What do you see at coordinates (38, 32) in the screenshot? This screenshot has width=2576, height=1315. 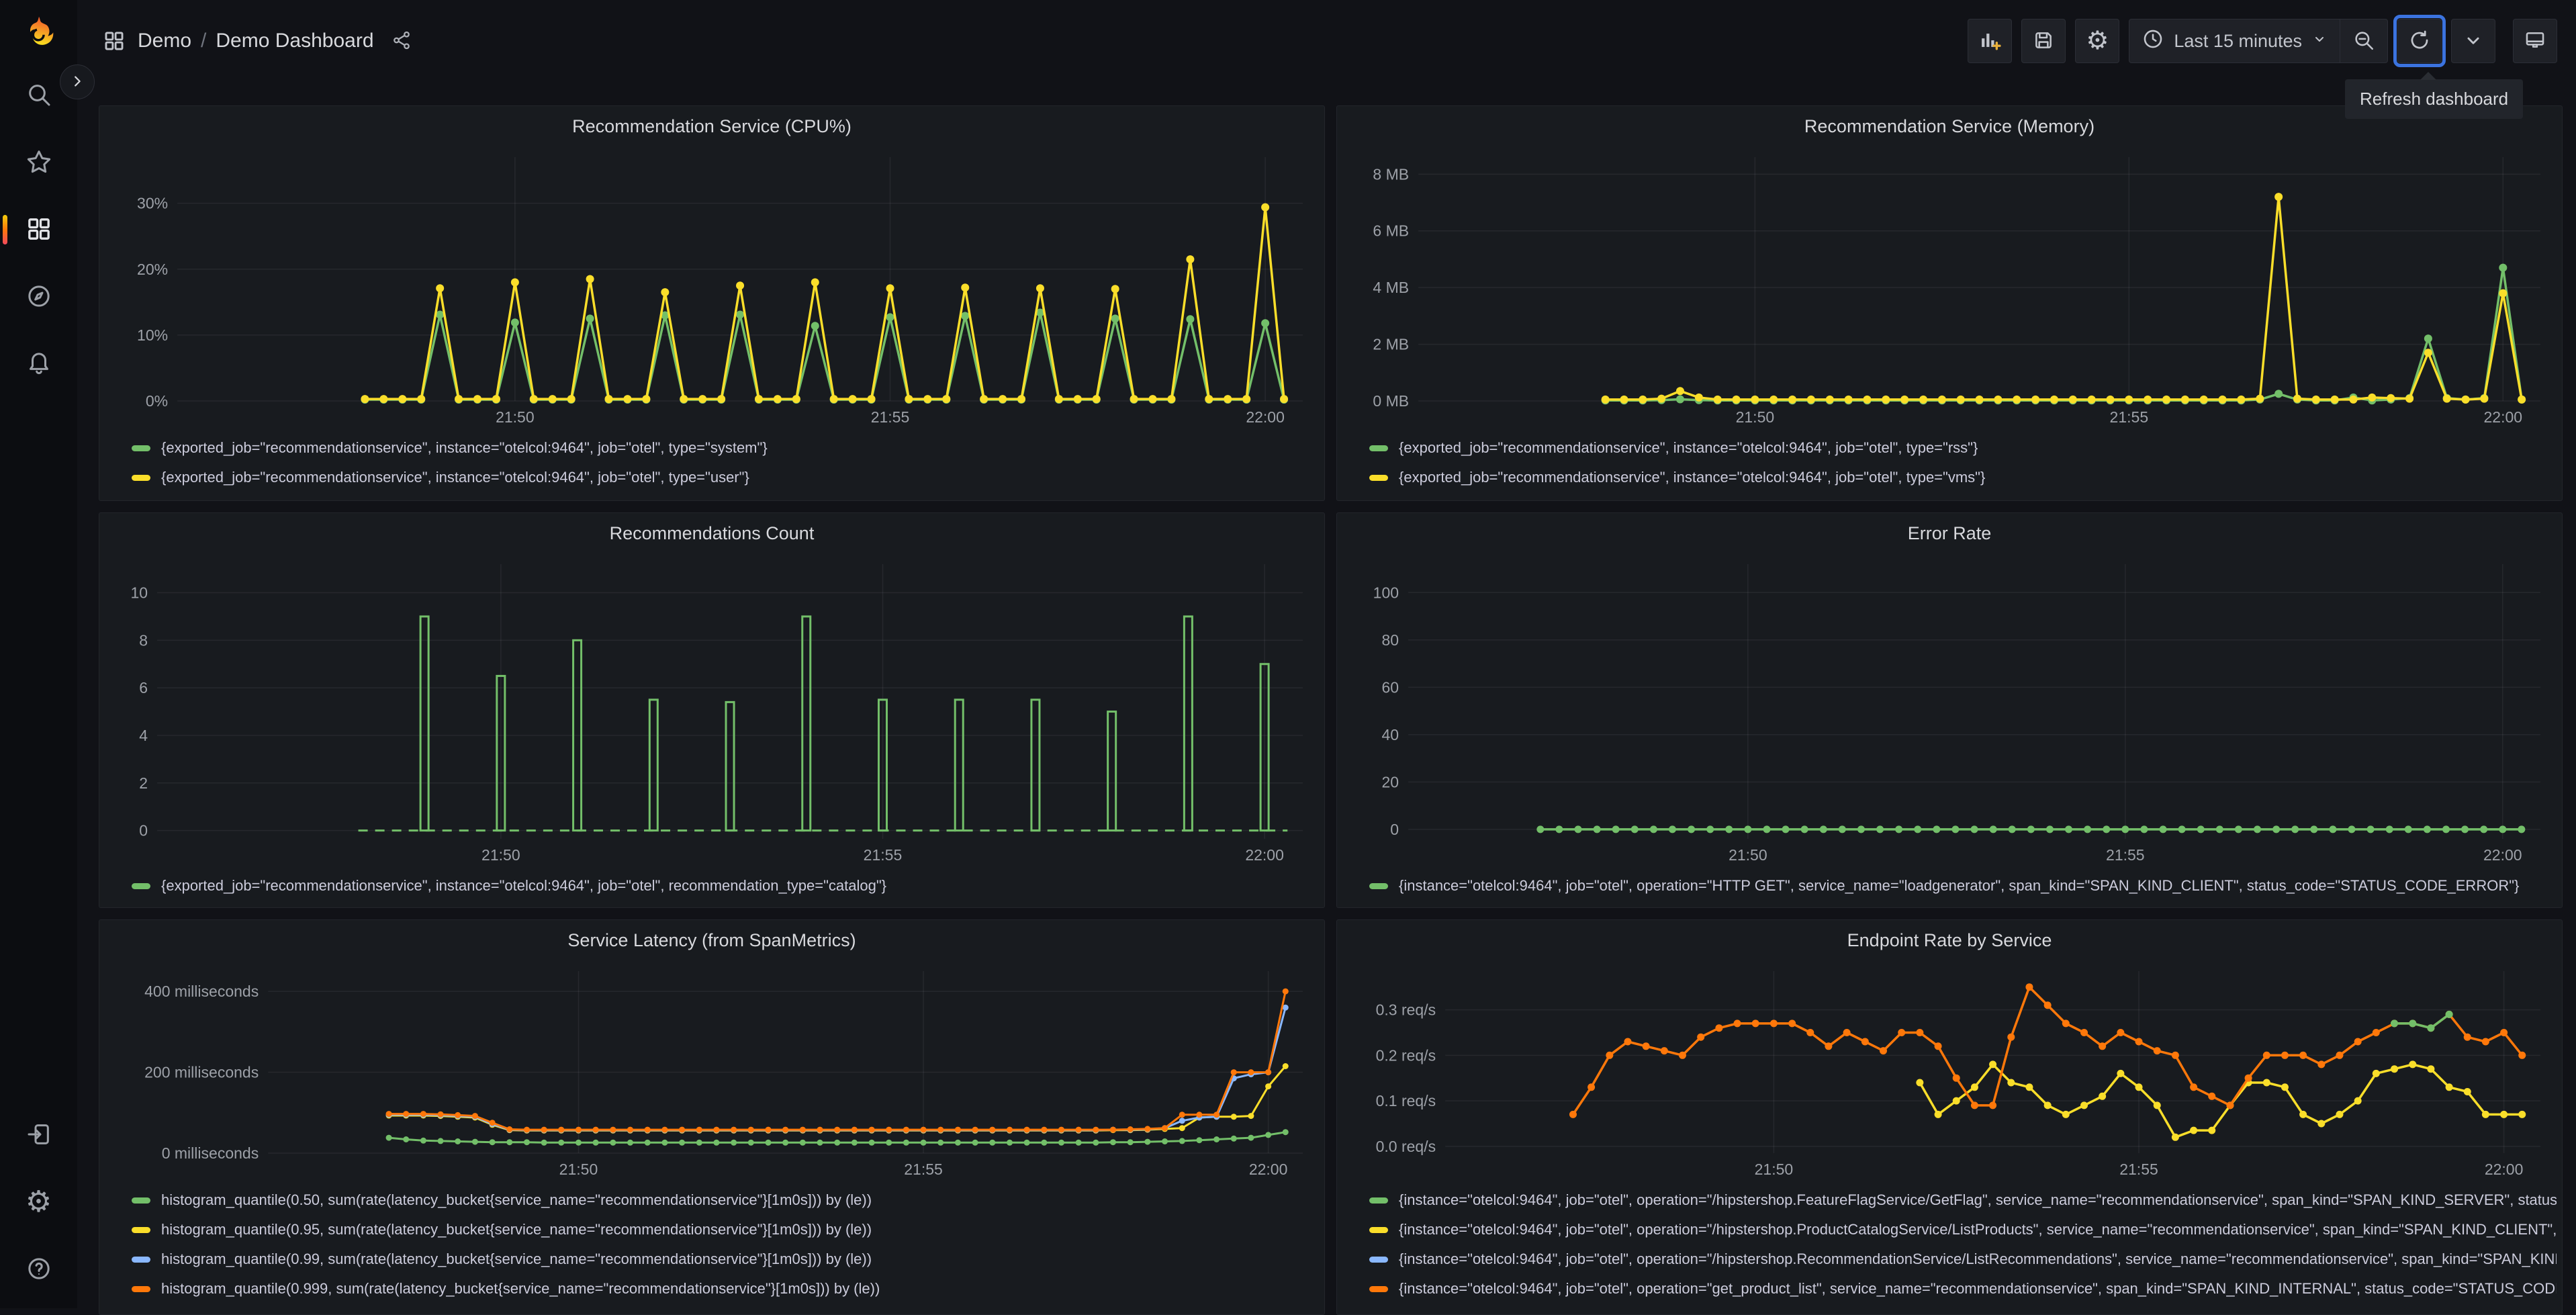 I see `grafana-logo` at bounding box center [38, 32].